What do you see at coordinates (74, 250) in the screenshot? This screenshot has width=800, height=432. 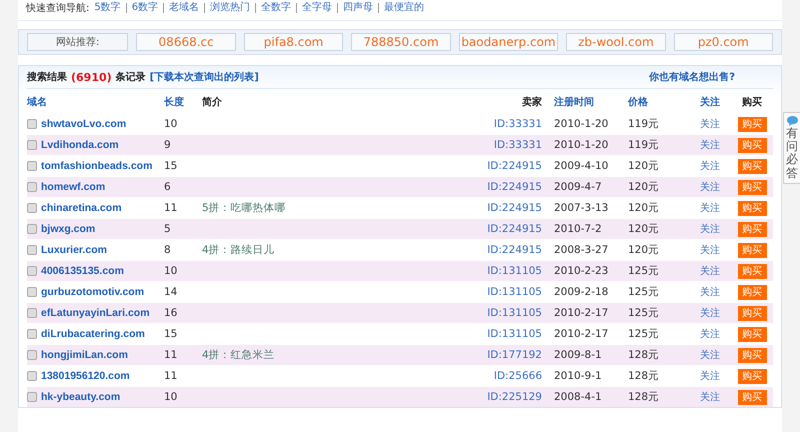 I see `domain-link: Luxurier.com` at bounding box center [74, 250].